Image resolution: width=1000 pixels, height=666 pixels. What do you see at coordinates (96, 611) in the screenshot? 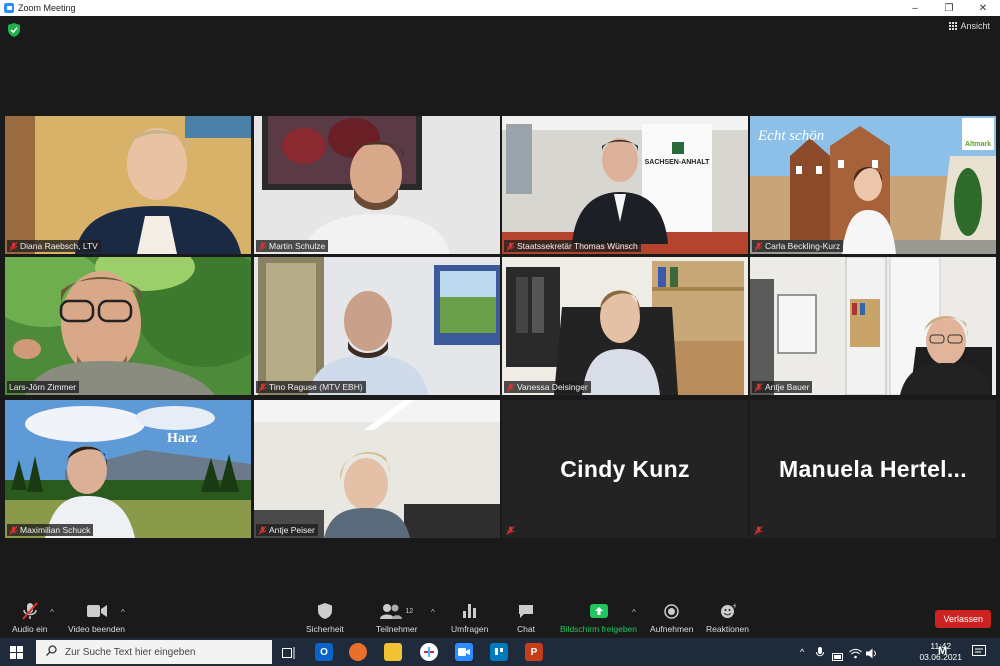
I see `video-camera-icon` at bounding box center [96, 611].